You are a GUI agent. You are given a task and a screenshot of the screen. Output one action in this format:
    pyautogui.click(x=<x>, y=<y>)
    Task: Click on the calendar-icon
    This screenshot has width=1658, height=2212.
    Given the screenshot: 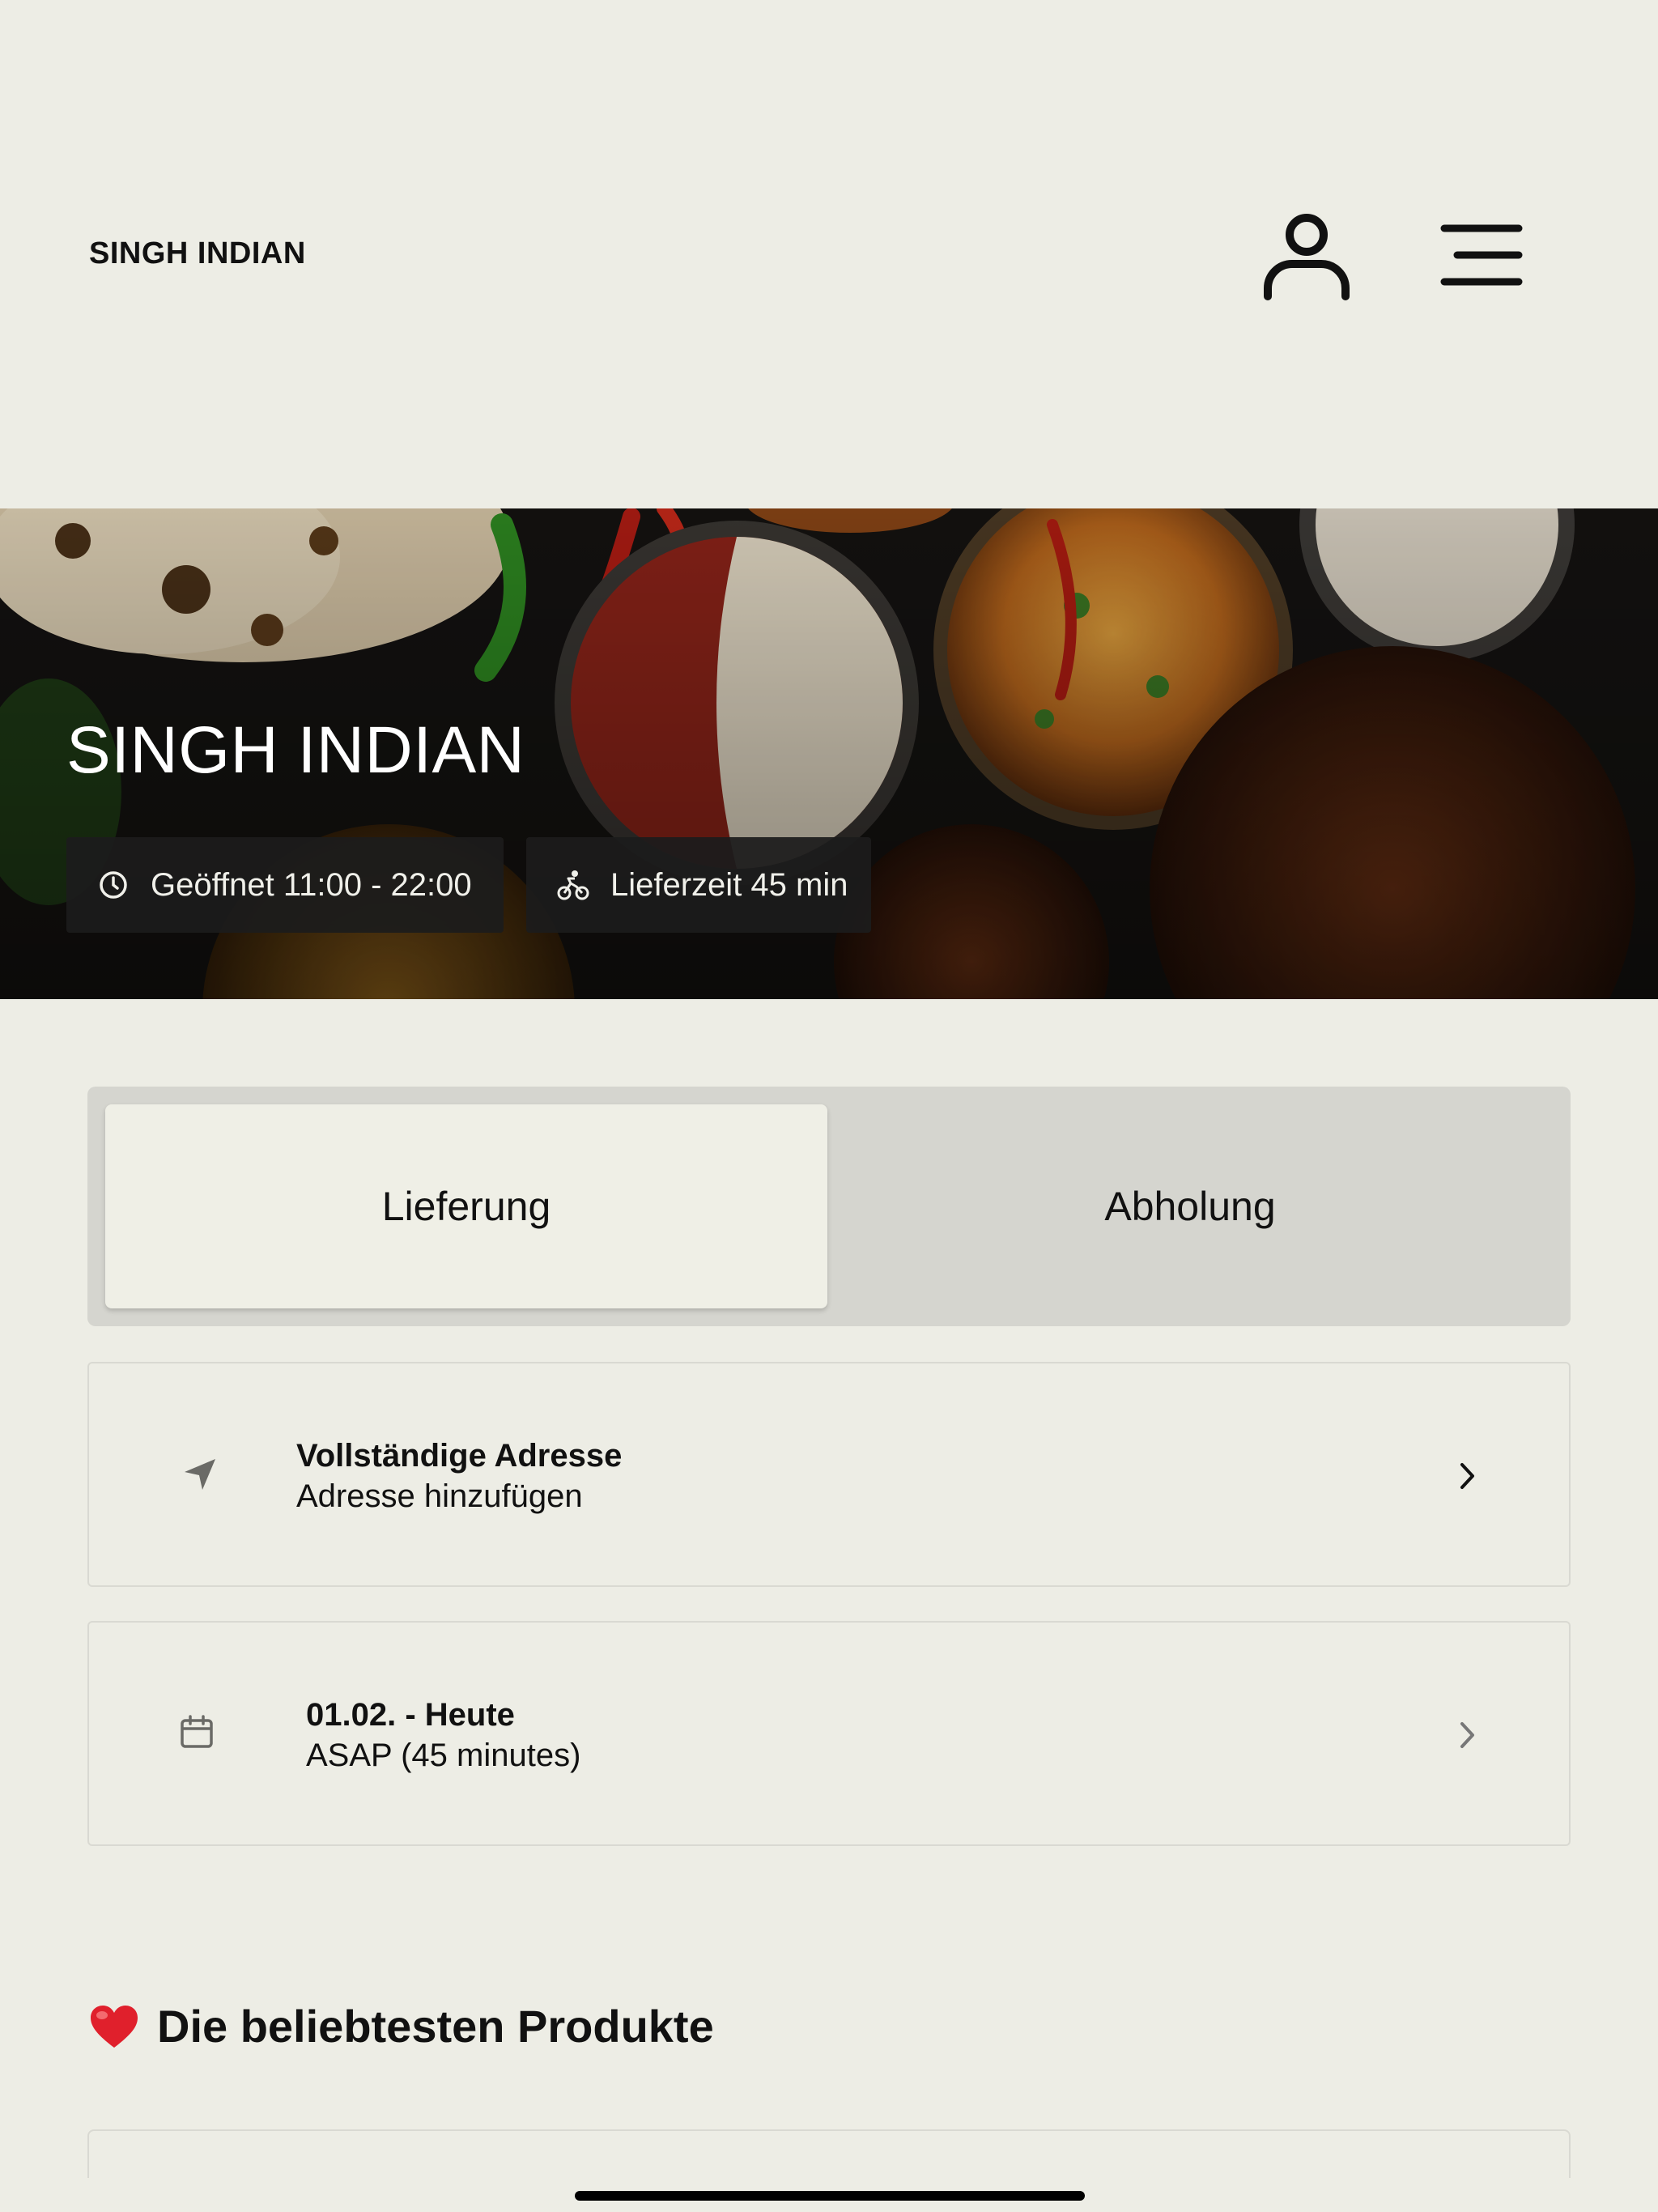 What is the action you would take?
    pyautogui.click(x=197, y=1731)
    